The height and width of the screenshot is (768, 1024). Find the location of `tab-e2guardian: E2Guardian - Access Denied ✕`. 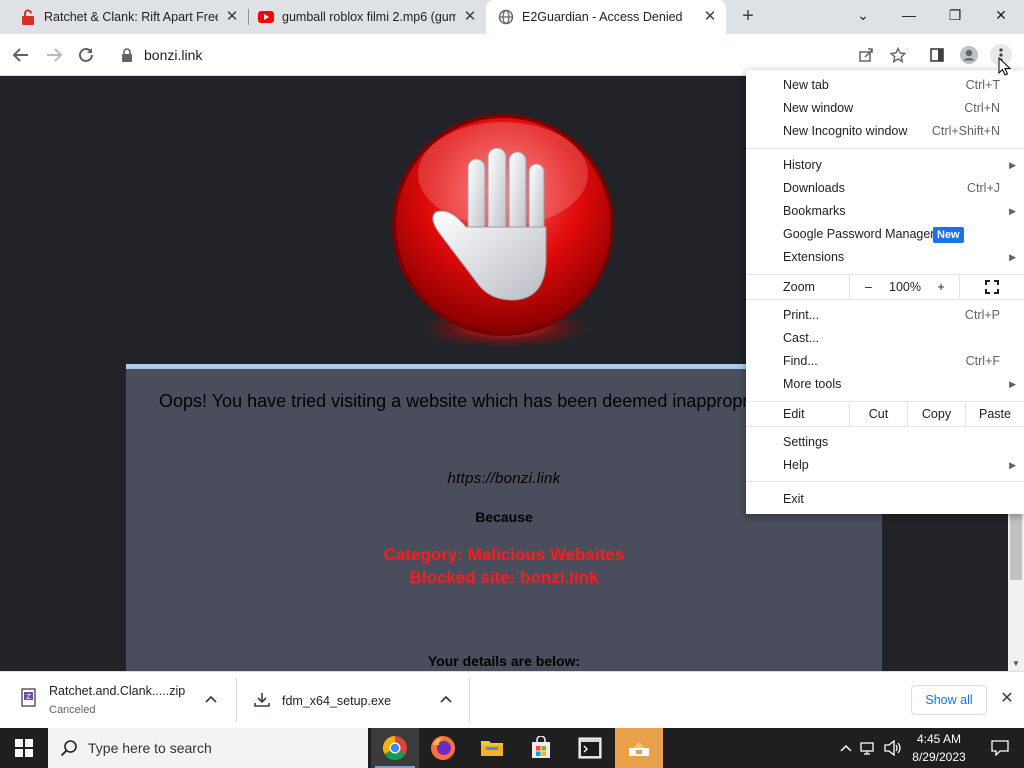

tab-e2guardian: E2Guardian - Access Denied ✕ is located at coordinates (606, 17).